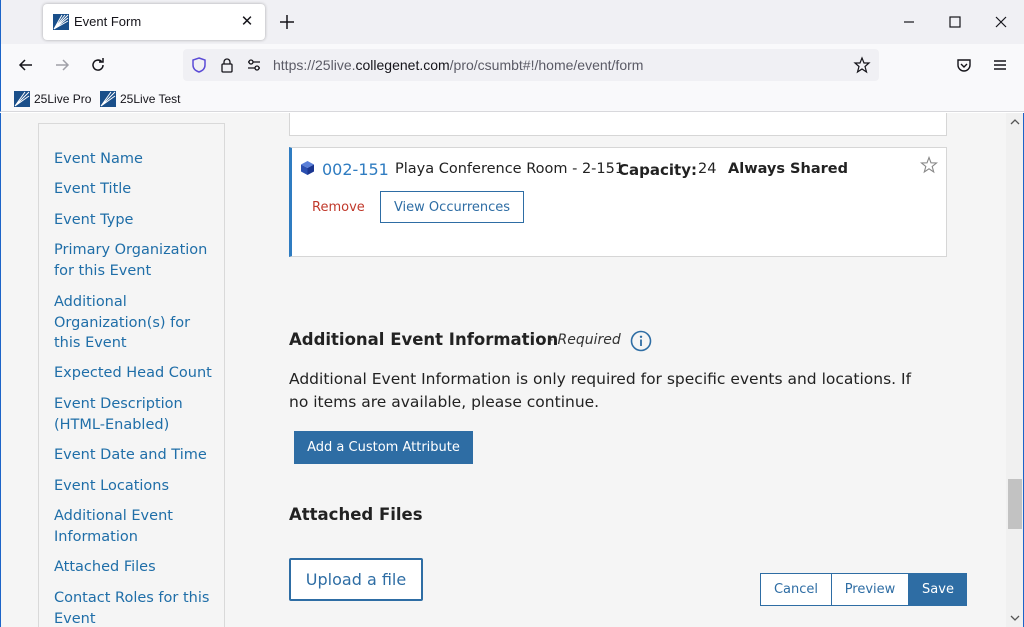 The width and height of the screenshot is (1024, 627). Describe the element at coordinates (424, 339) in the screenshot. I see `additional-info-heading: Additional Event Information` at that location.